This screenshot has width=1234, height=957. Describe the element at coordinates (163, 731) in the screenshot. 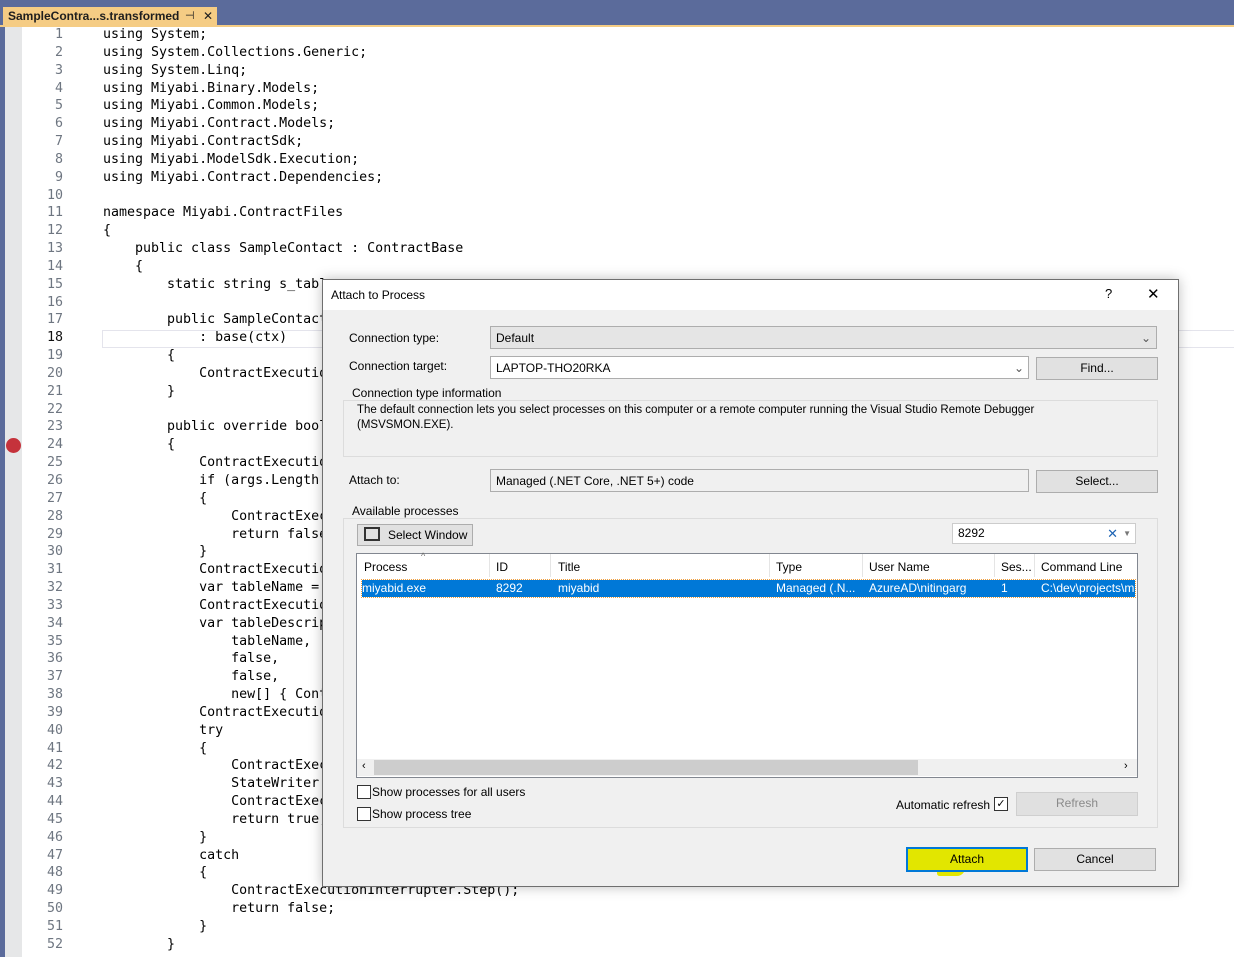

I see `code-line: try` at that location.